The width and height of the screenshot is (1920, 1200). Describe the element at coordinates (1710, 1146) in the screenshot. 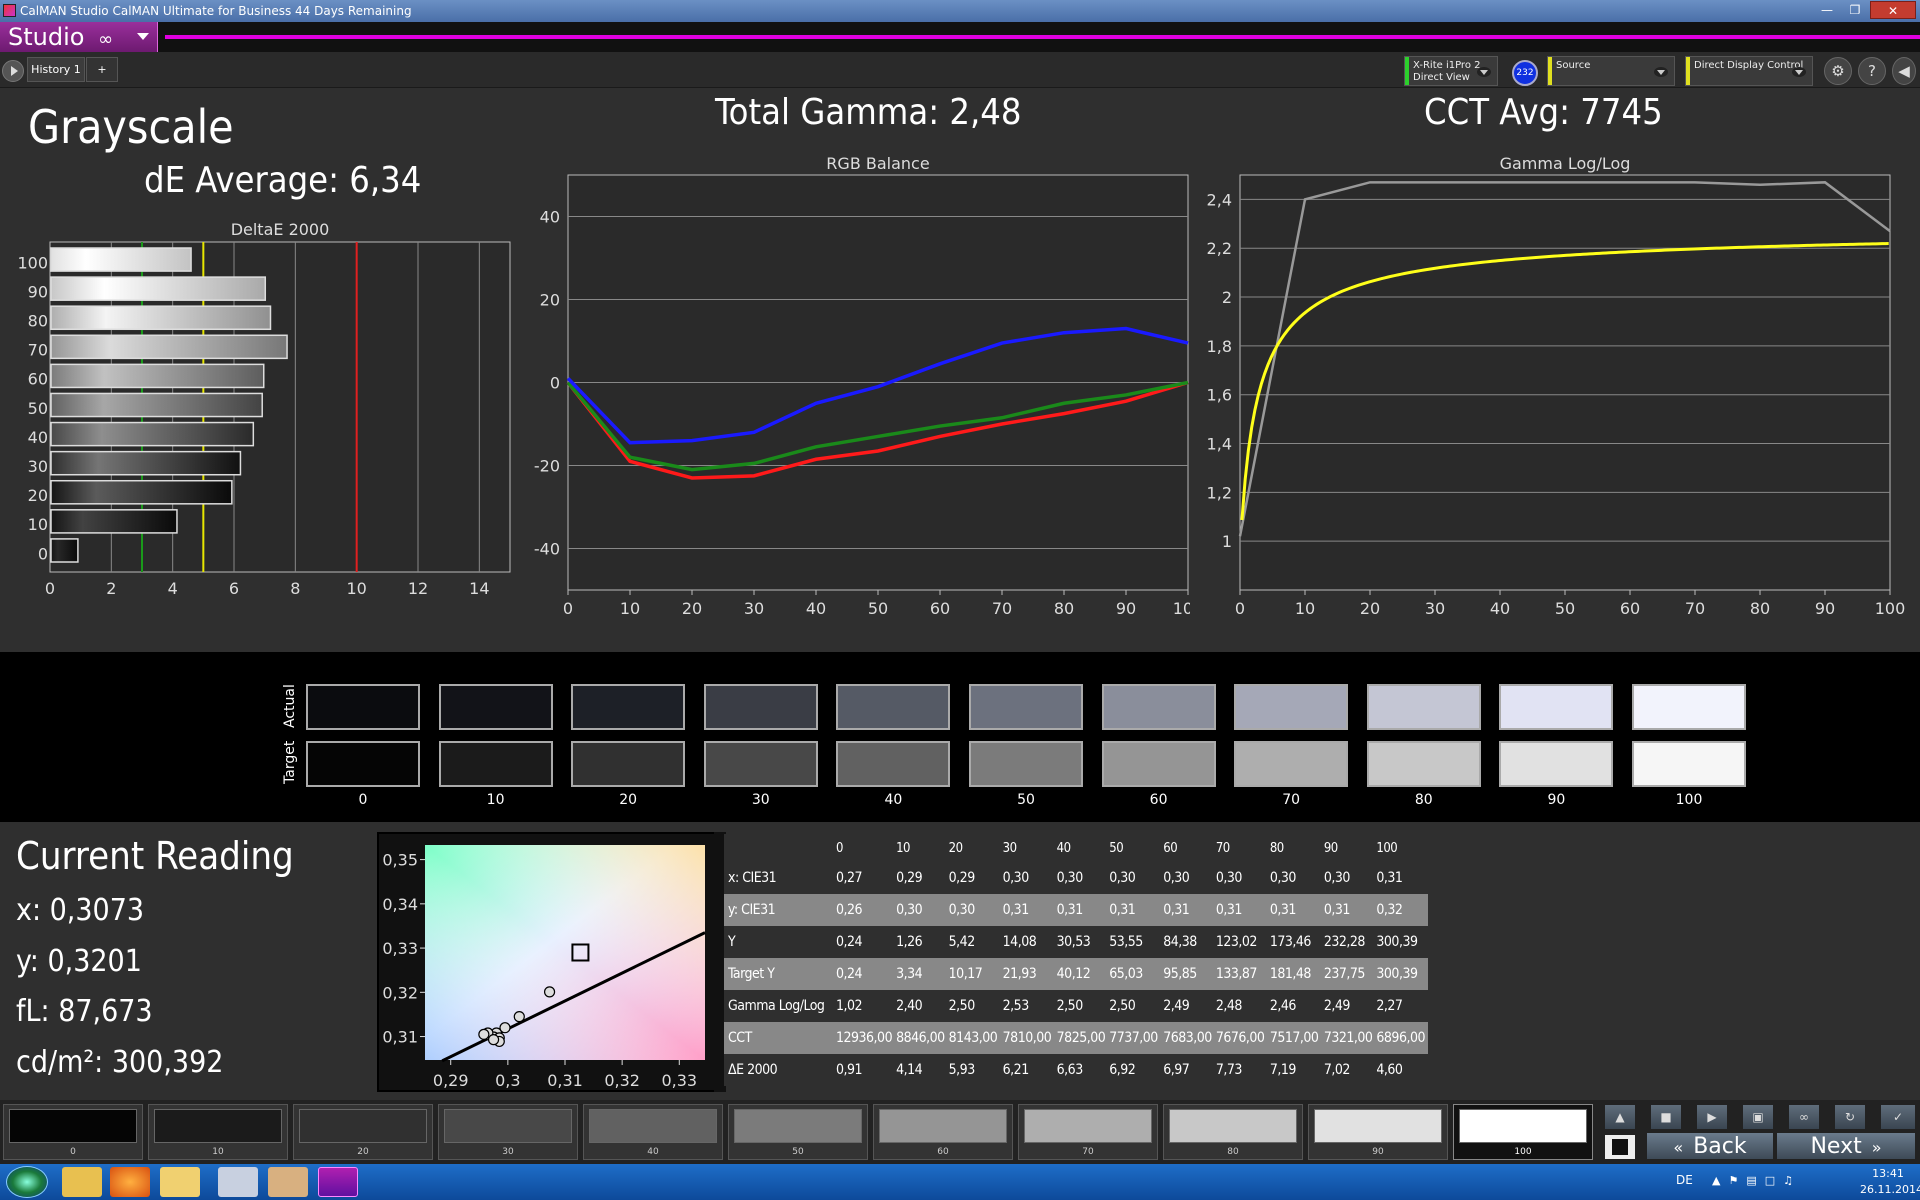

I see `back-button: « Back` at that location.